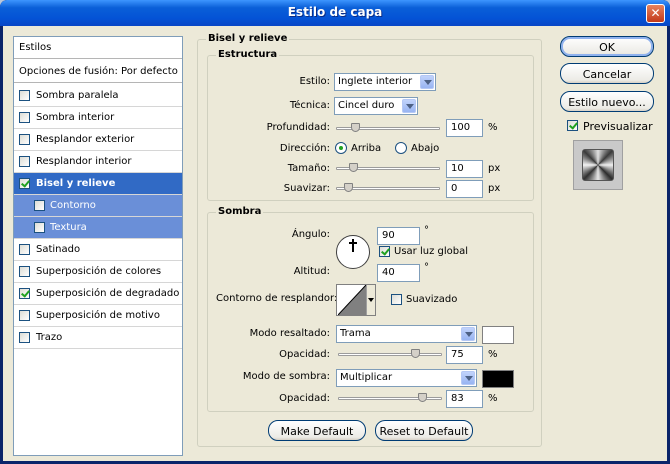 This screenshot has height=464, width=670. Describe the element at coordinates (352, 300) in the screenshot. I see `contour-curve-icon` at that location.